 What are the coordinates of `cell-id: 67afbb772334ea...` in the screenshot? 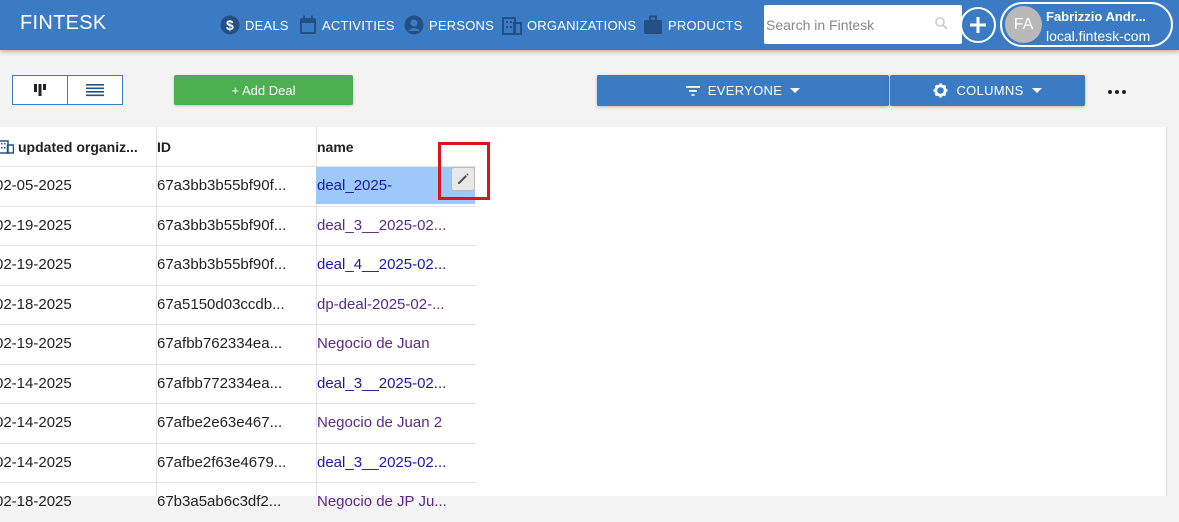 It's located at (232, 384).